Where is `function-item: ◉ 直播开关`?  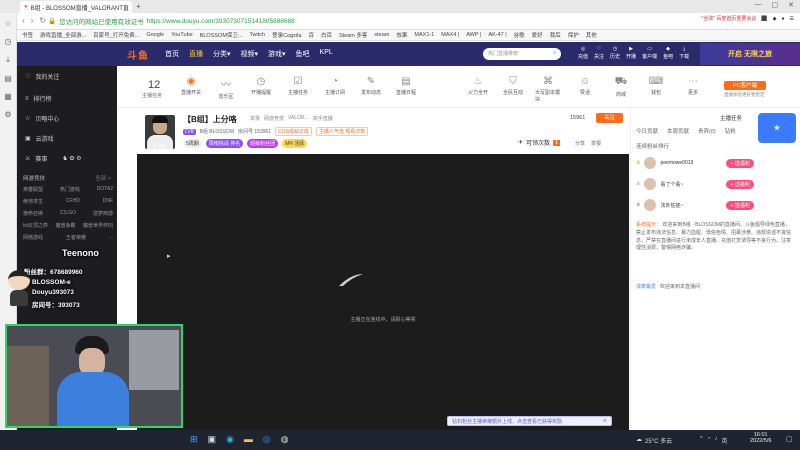
function-item: ◉ 直播开关 is located at coordinates (191, 86).